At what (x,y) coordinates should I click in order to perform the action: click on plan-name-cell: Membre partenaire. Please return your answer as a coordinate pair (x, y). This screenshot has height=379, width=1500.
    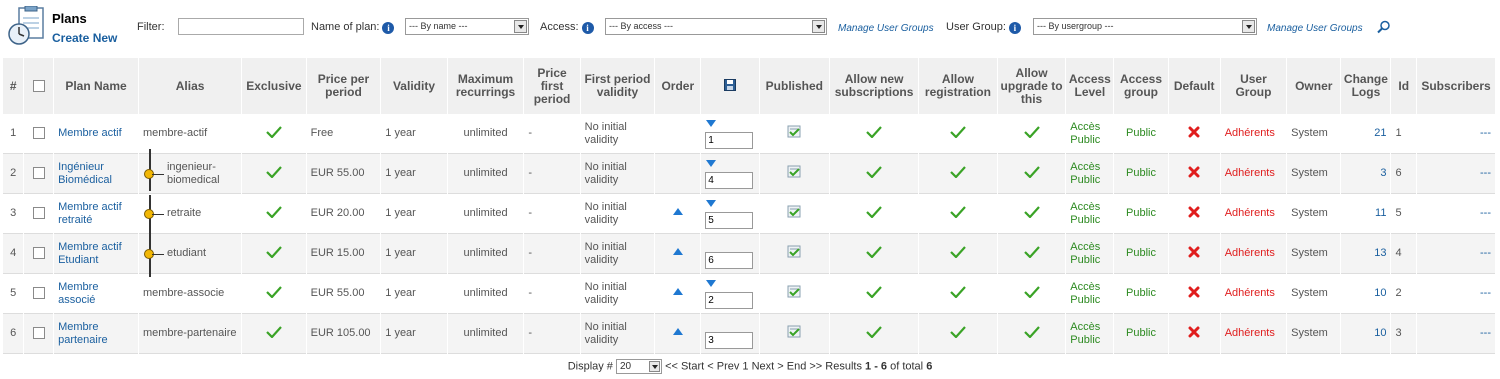
    Looking at the image, I should click on (96, 333).